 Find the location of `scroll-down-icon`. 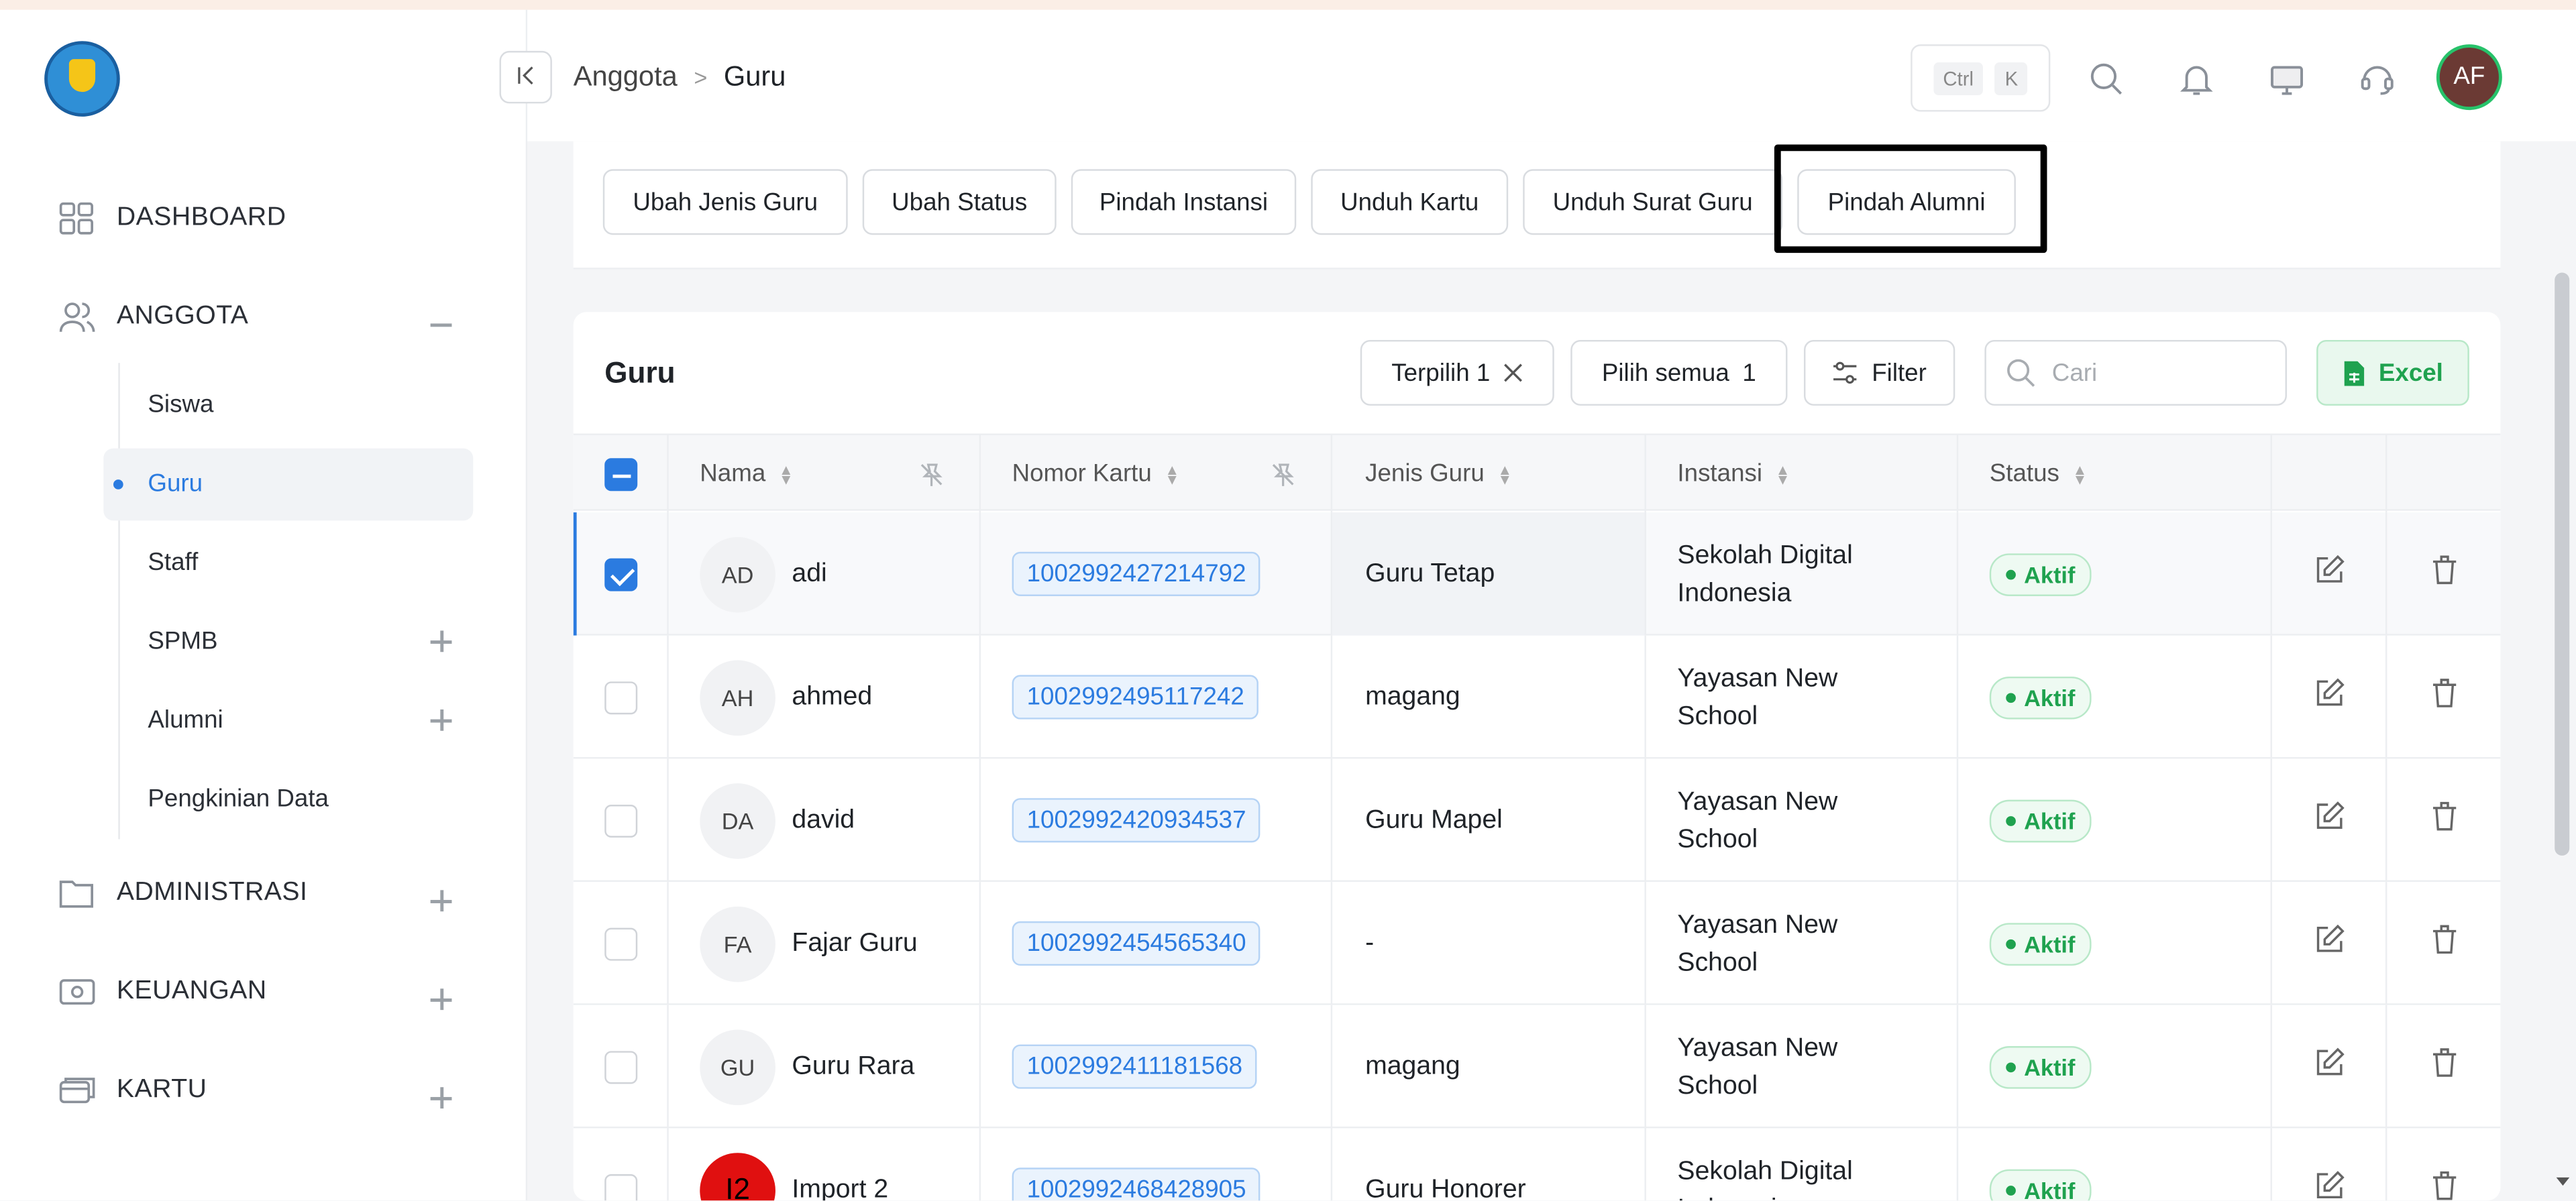

scroll-down-icon is located at coordinates (2563, 1182).